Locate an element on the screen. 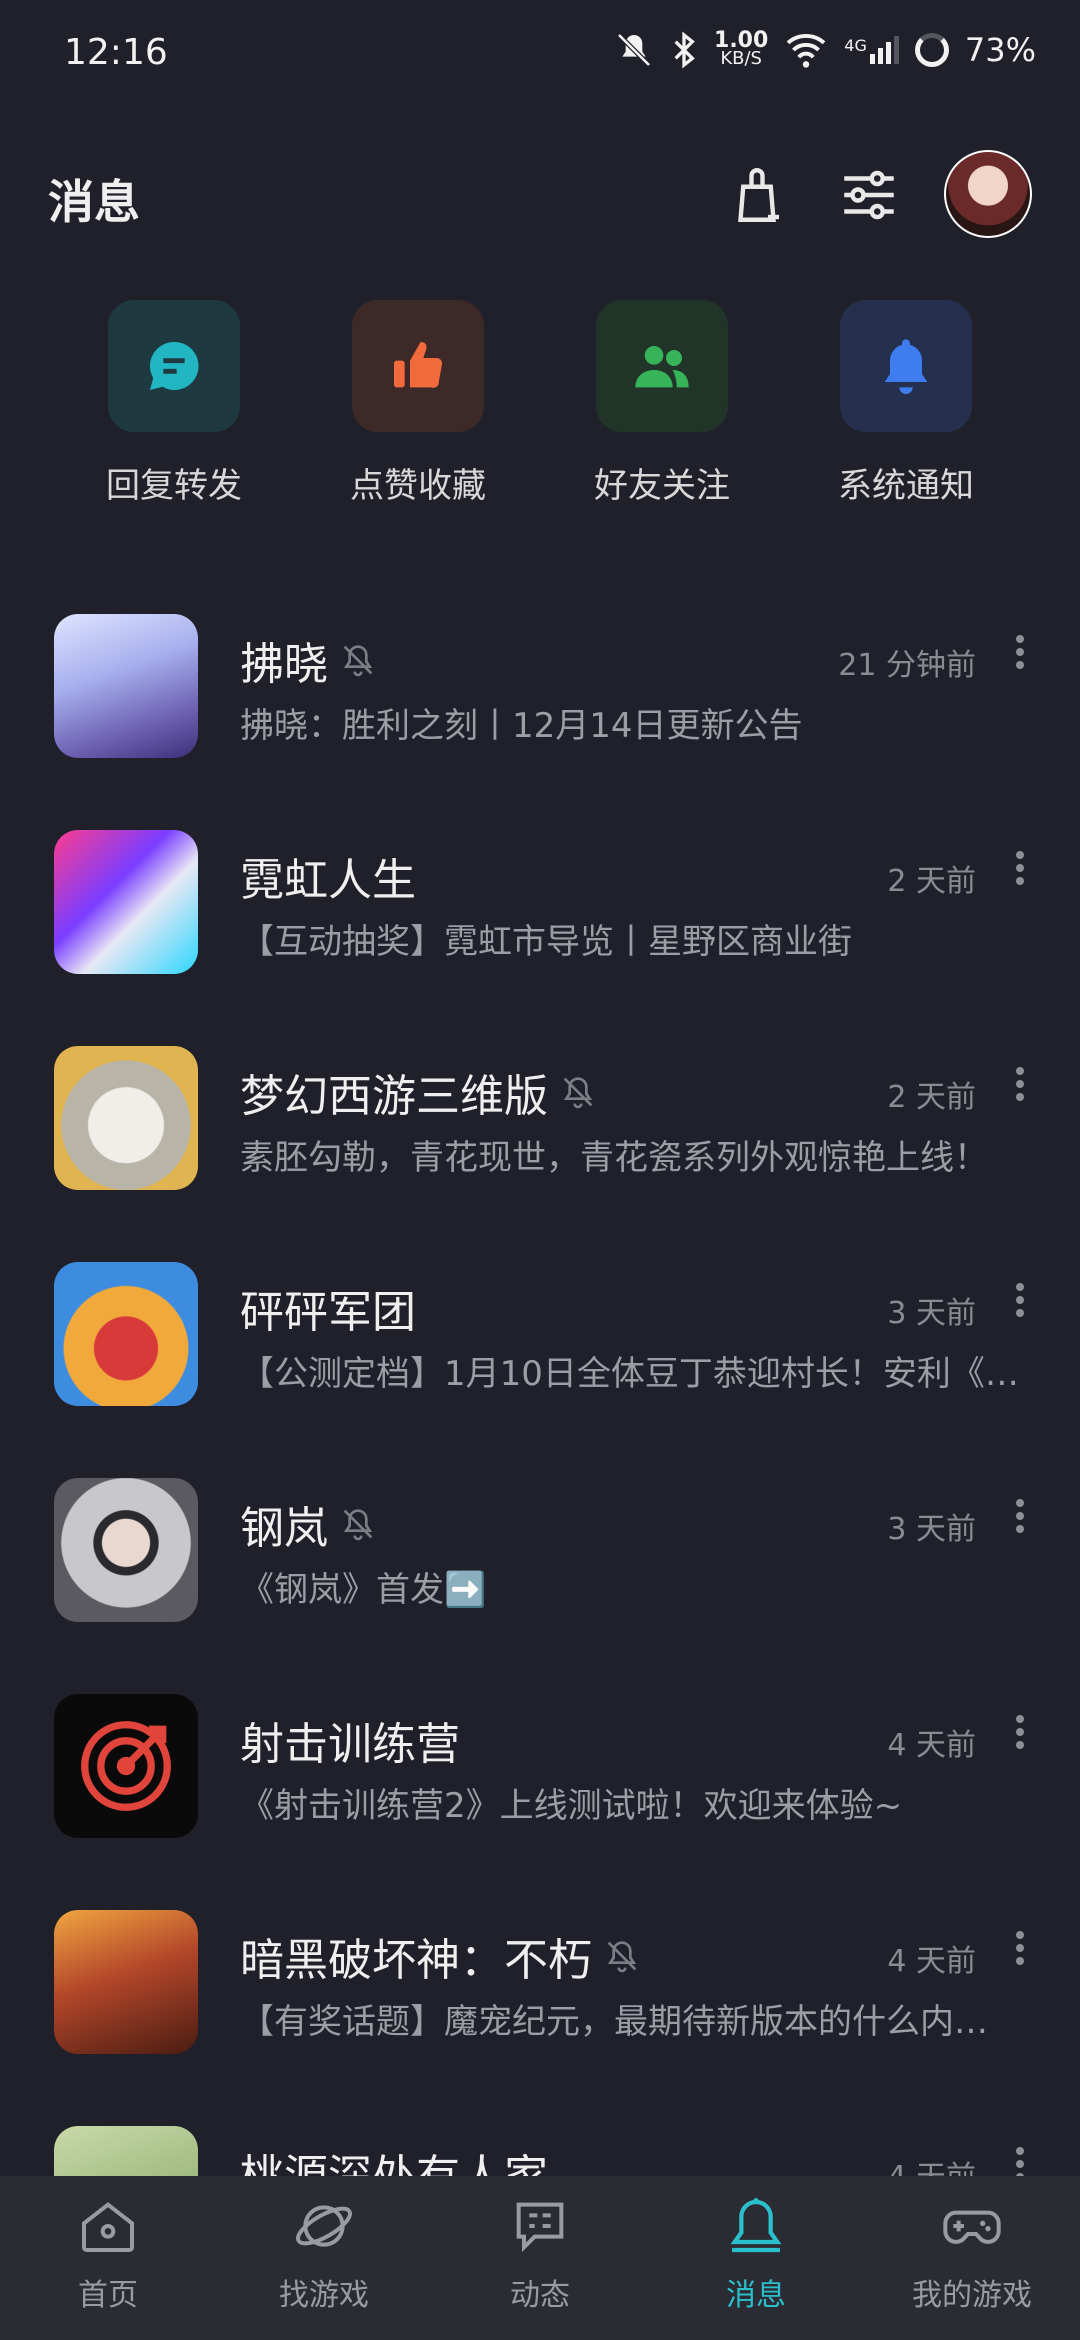 This screenshot has width=1080, height=2340. header: 消息 is located at coordinates (540, 200).